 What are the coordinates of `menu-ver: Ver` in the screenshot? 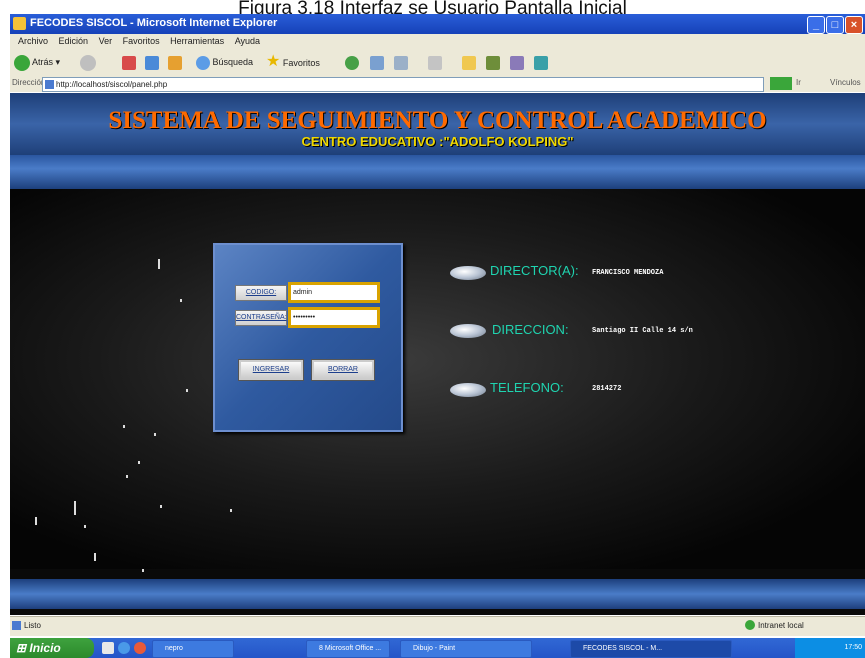 It's located at (106, 41).